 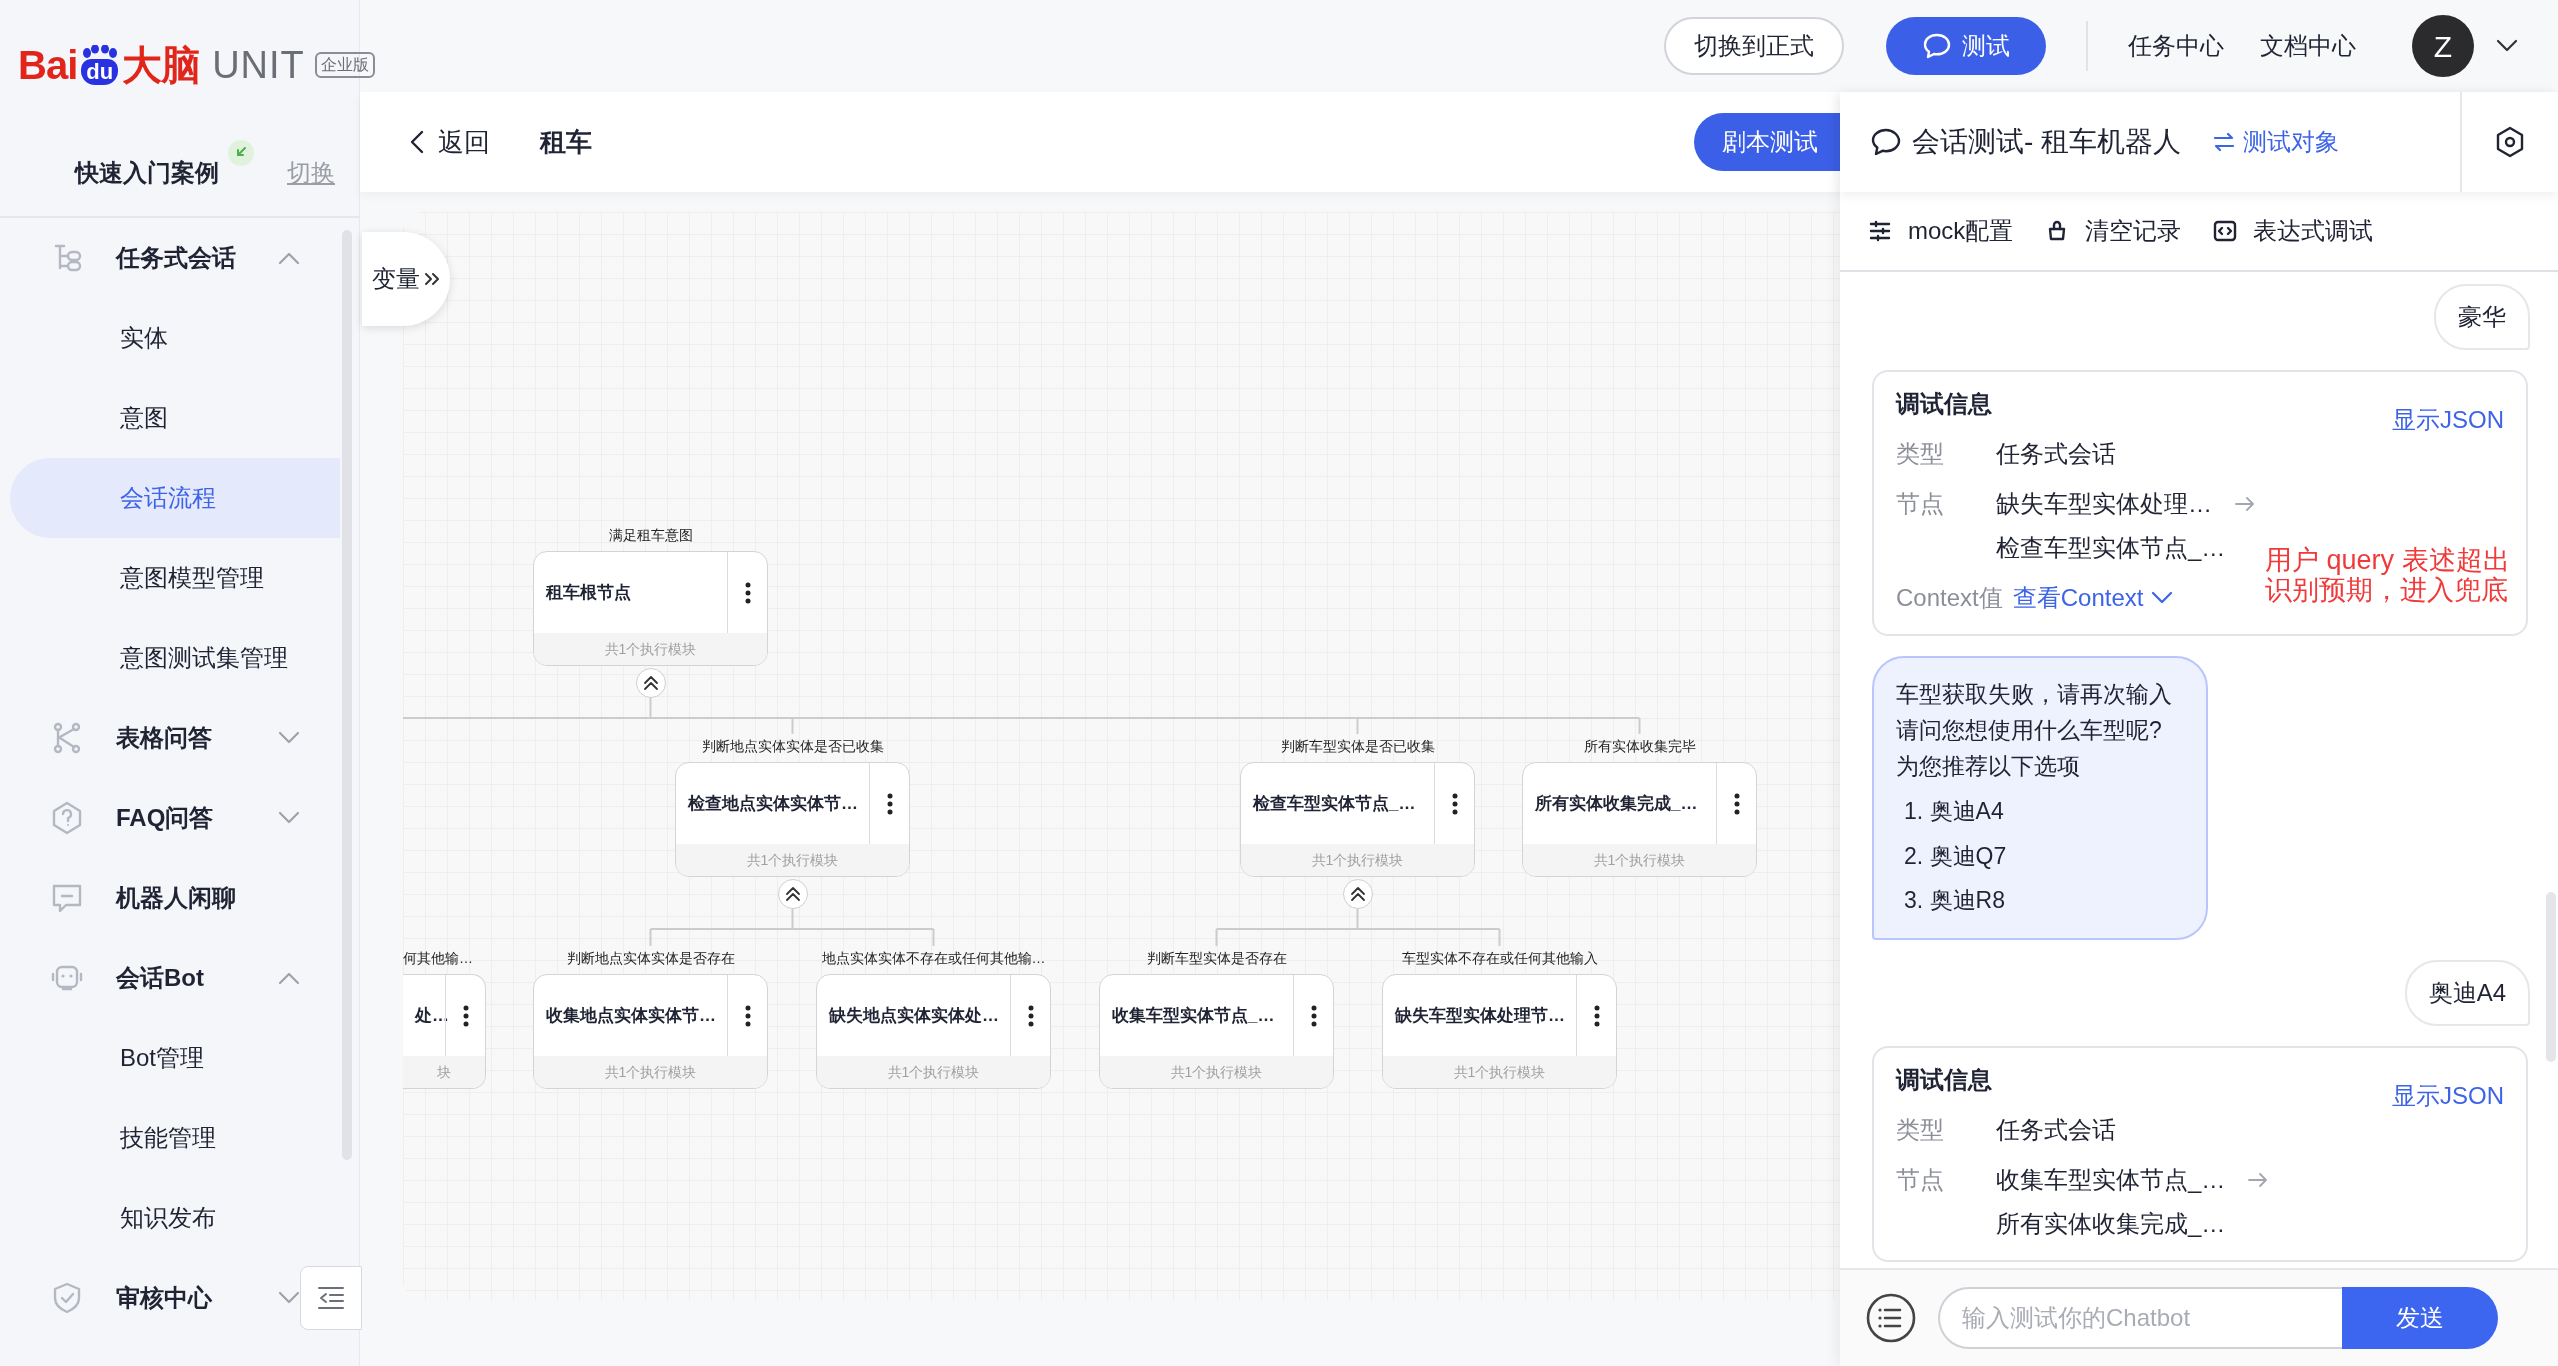 What do you see at coordinates (2040, 900) in the screenshot?
I see `option-item: 3. 奥迪R8` at bounding box center [2040, 900].